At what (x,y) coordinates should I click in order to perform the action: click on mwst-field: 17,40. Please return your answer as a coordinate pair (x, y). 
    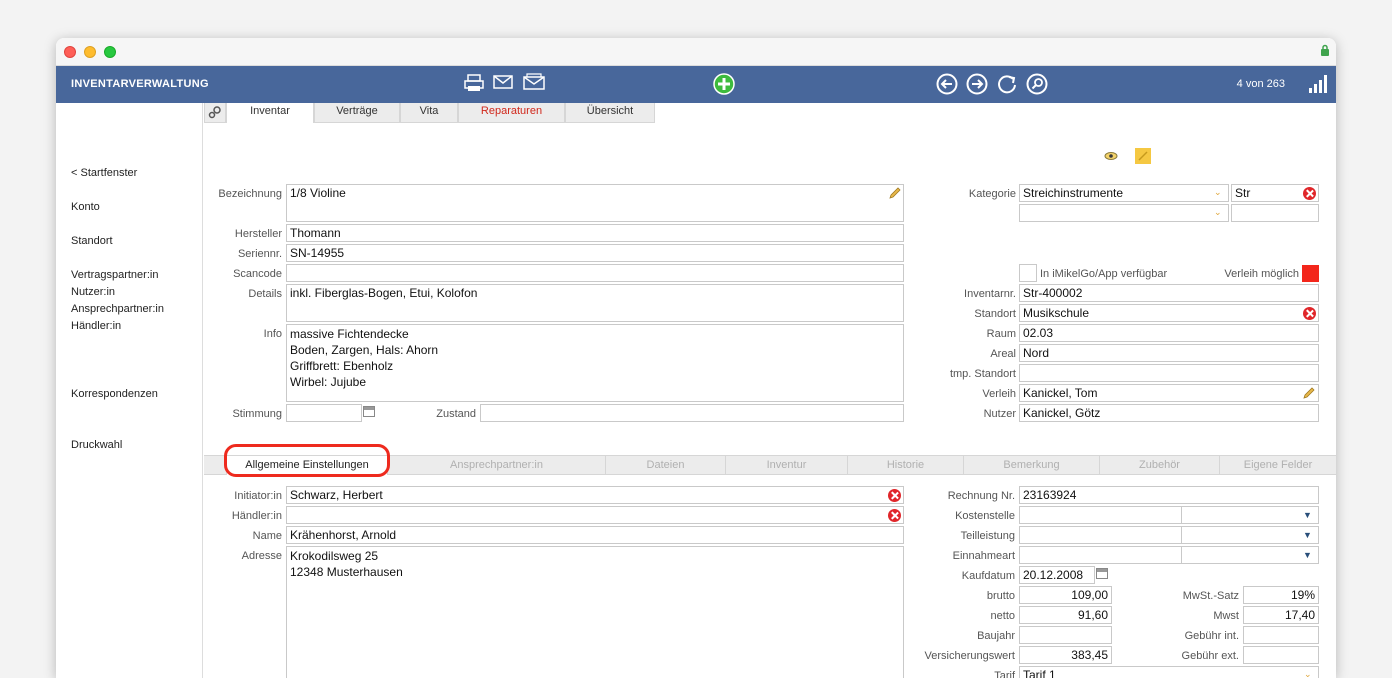
    Looking at the image, I should click on (1281, 615).